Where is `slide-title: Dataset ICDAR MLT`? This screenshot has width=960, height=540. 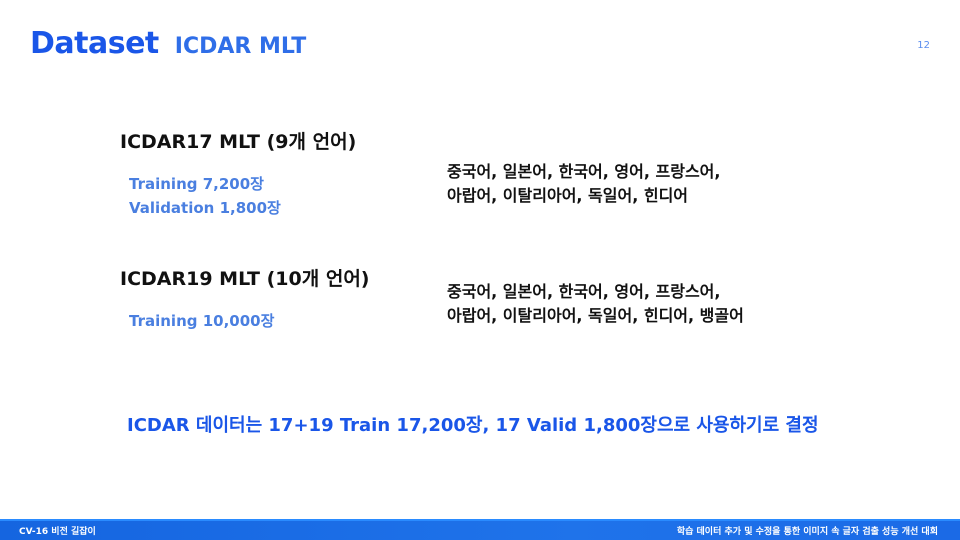 slide-title: Dataset ICDAR MLT is located at coordinates (168, 43).